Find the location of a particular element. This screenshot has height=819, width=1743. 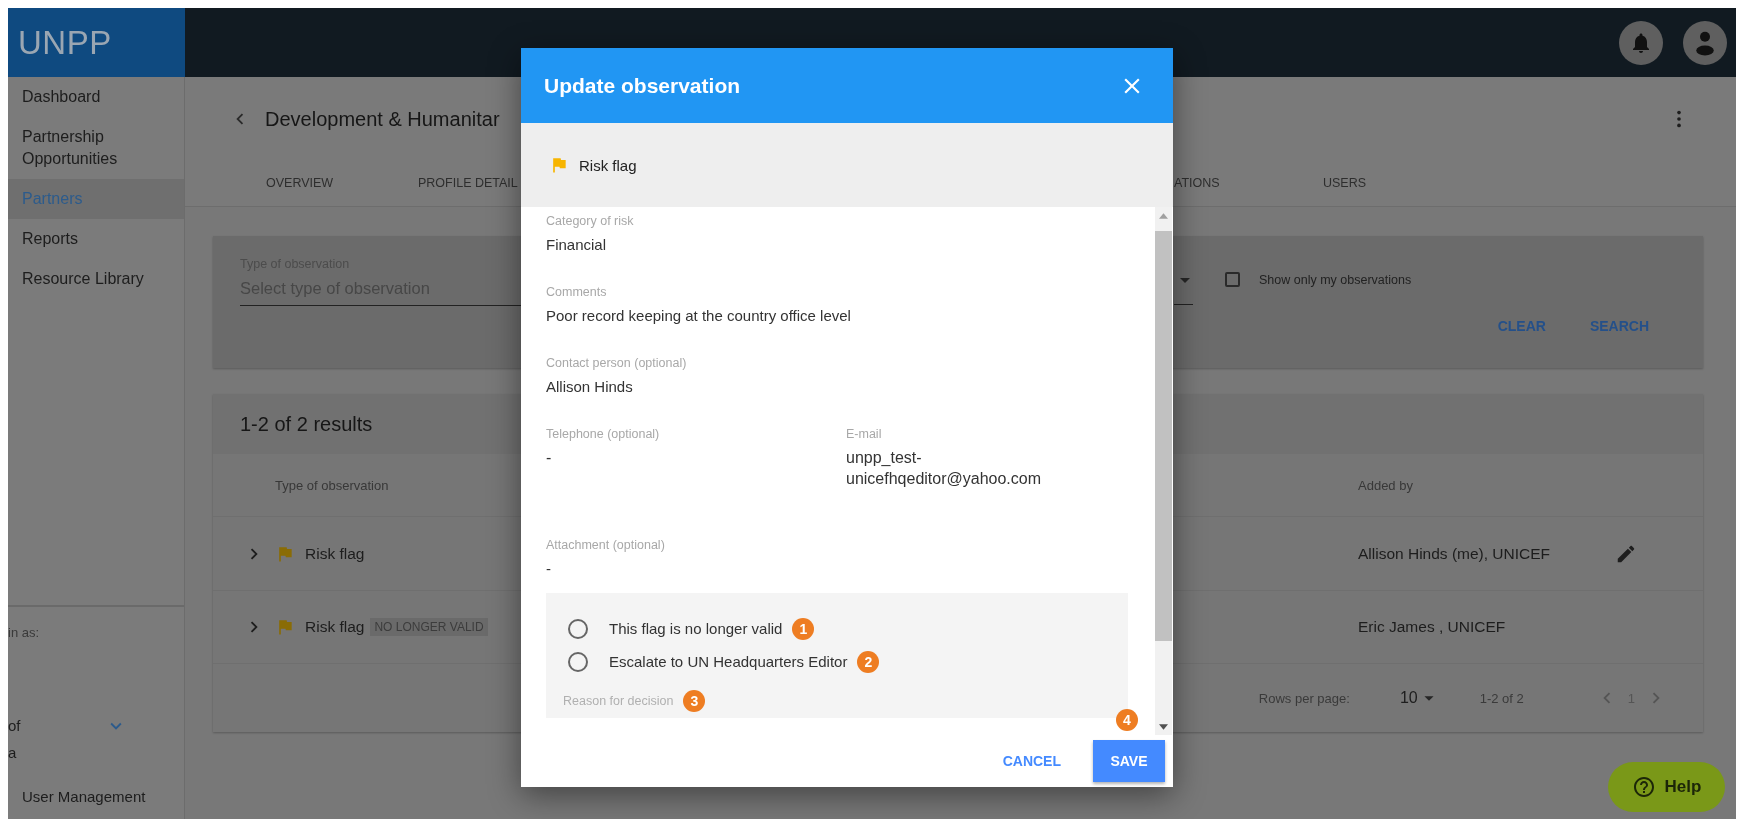

field-label: Attachment (optional) is located at coordinates (606, 545).